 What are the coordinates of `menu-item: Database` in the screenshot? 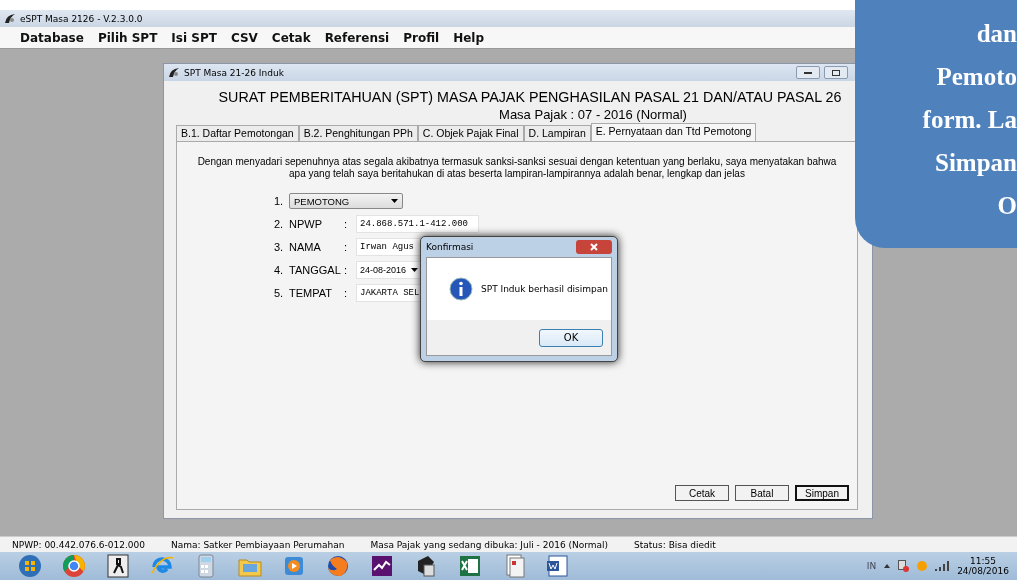 It's located at (52, 37).